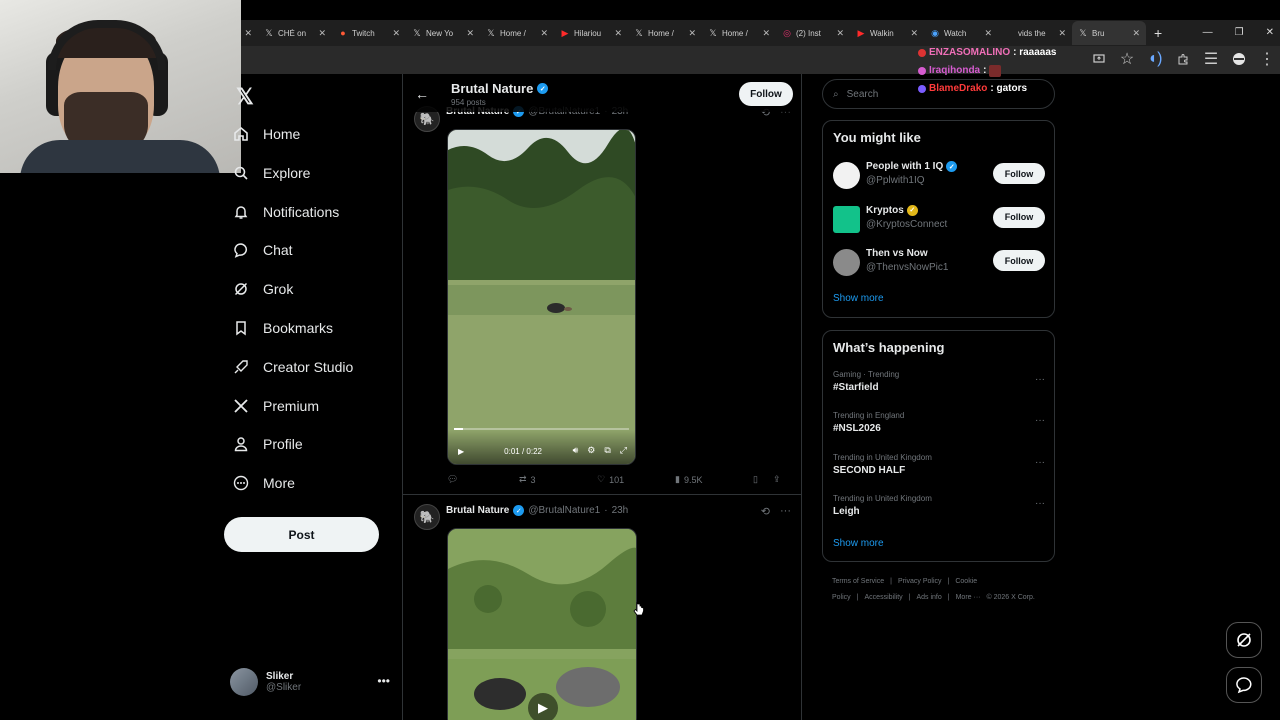 The image size is (1280, 720). What do you see at coordinates (939, 464) in the screenshot?
I see `trend-item: Trending in United Kingdom SECOND HALF ···` at bounding box center [939, 464].